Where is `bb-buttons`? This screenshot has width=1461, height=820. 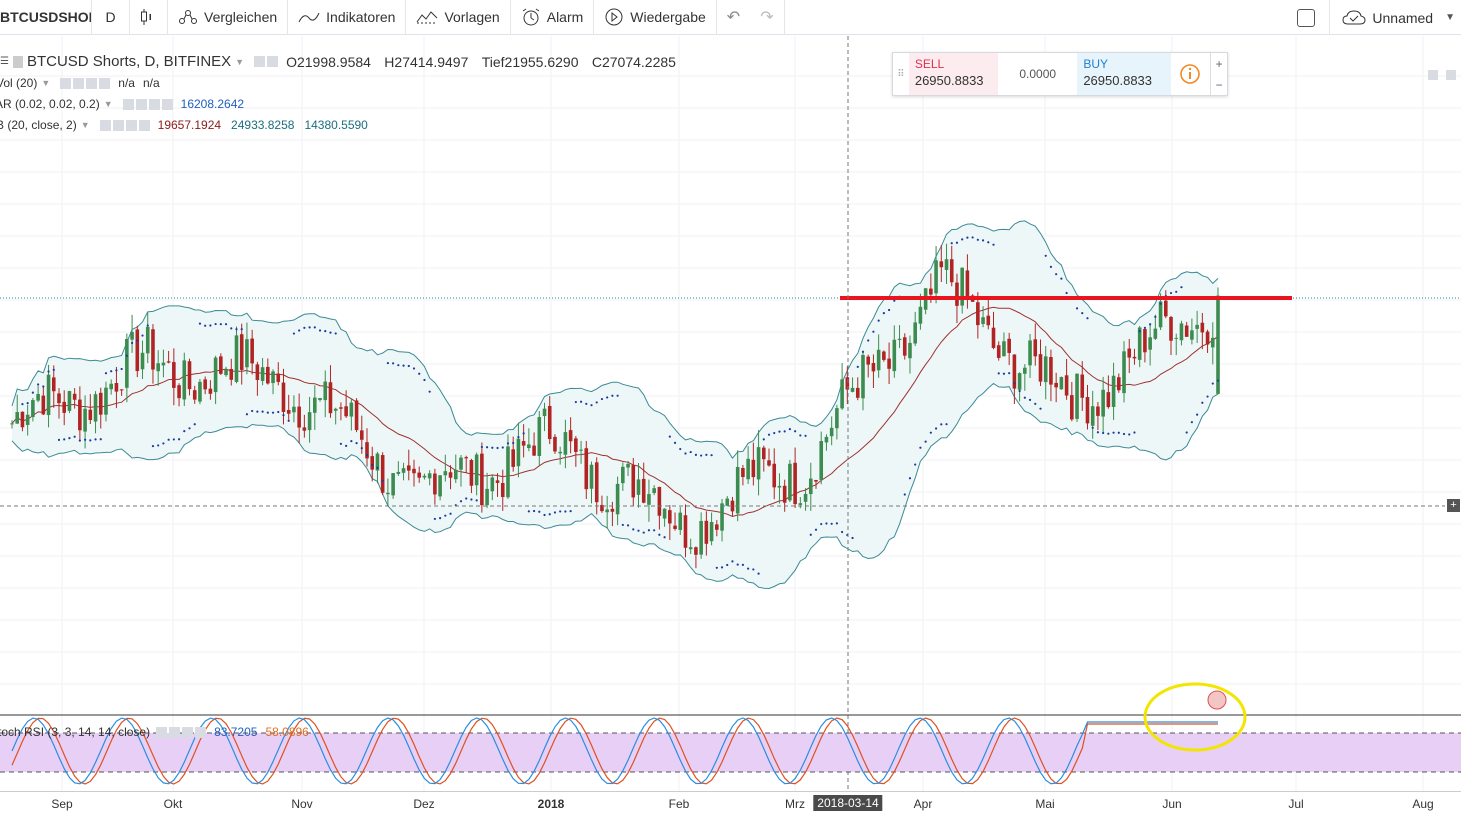
bb-buttons is located at coordinates (125, 125).